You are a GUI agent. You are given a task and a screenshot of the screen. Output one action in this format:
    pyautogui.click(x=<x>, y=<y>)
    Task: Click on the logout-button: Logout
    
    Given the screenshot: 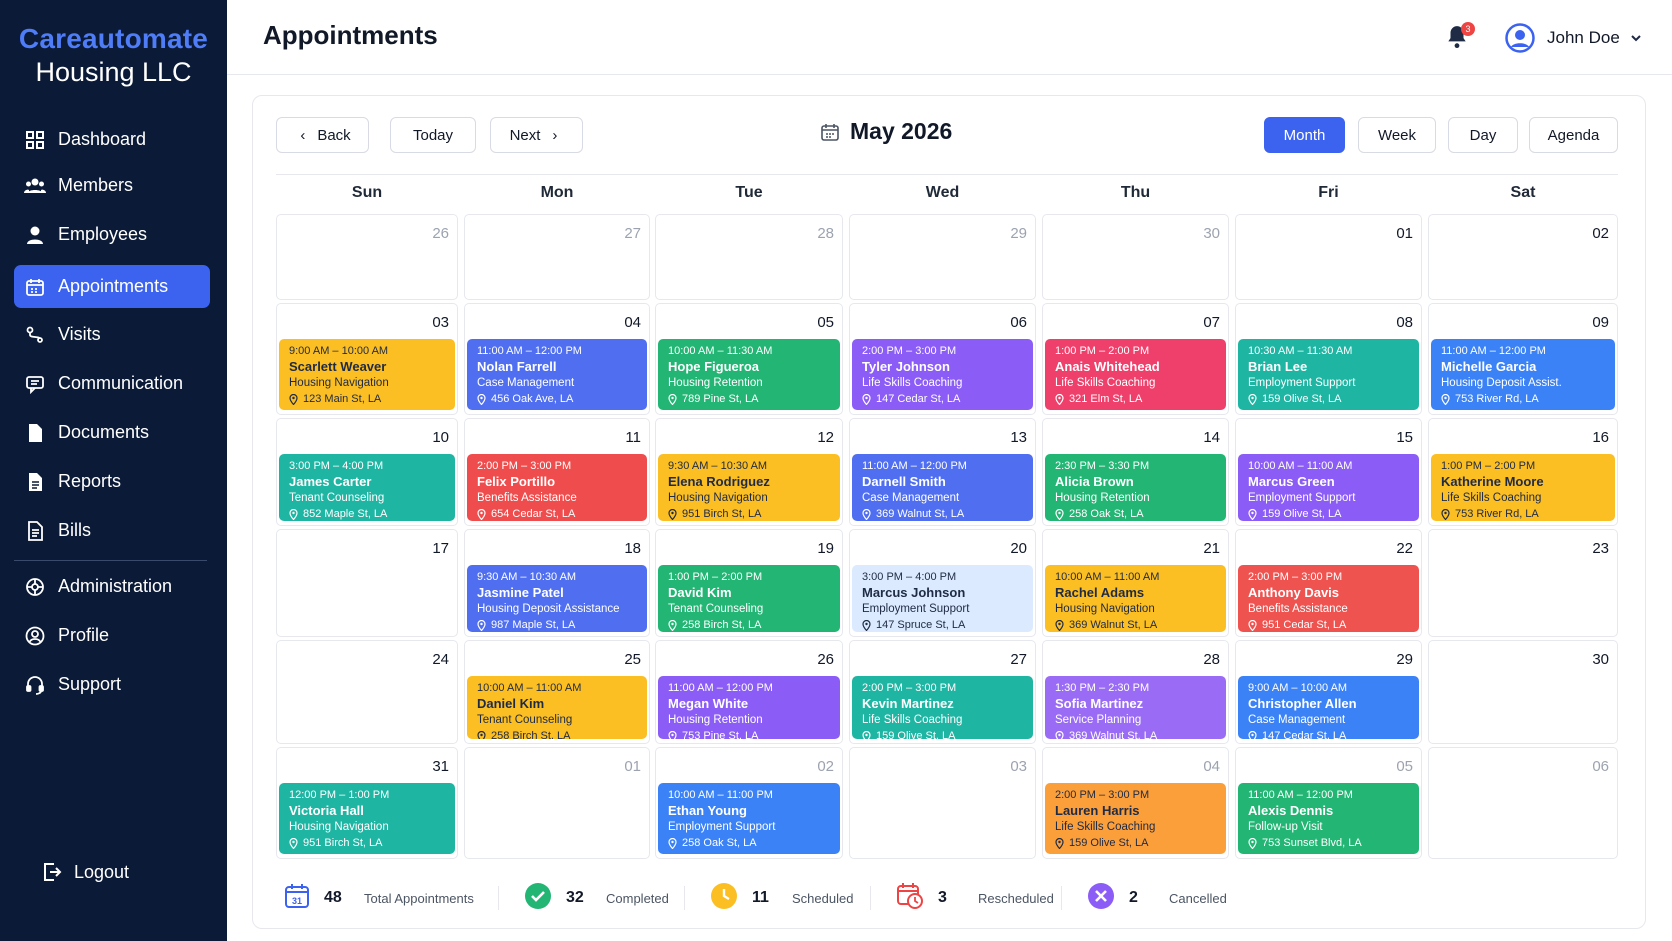 What is the action you would take?
    pyautogui.click(x=84, y=872)
    